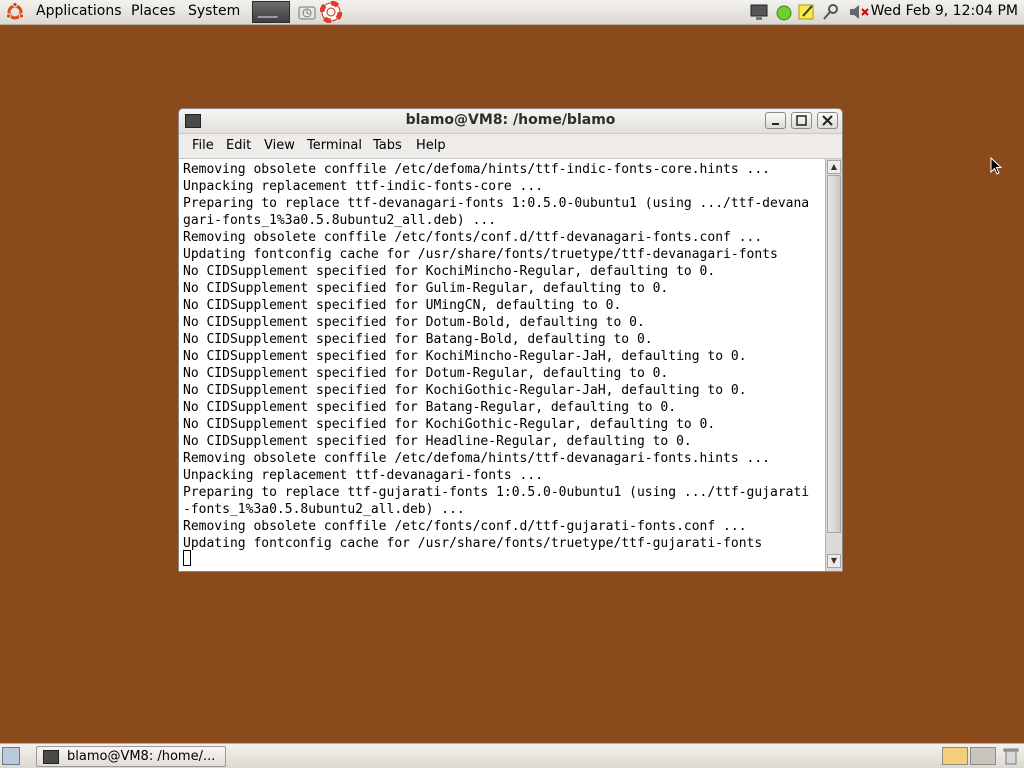  What do you see at coordinates (775, 120) in the screenshot?
I see `minimize-button` at bounding box center [775, 120].